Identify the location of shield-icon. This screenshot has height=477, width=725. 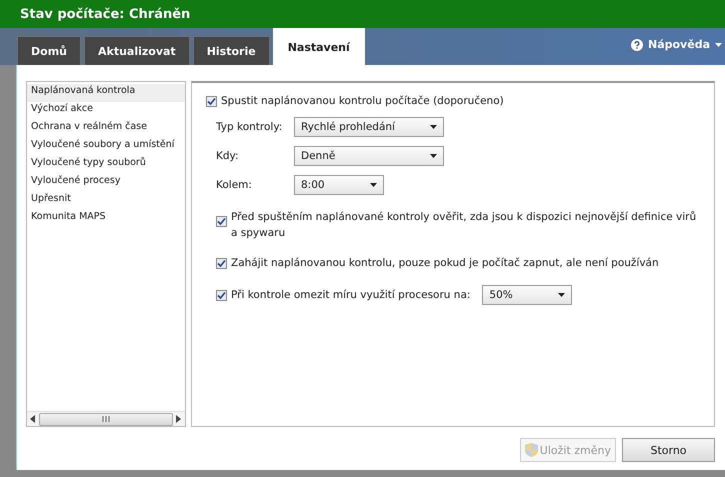
(531, 450).